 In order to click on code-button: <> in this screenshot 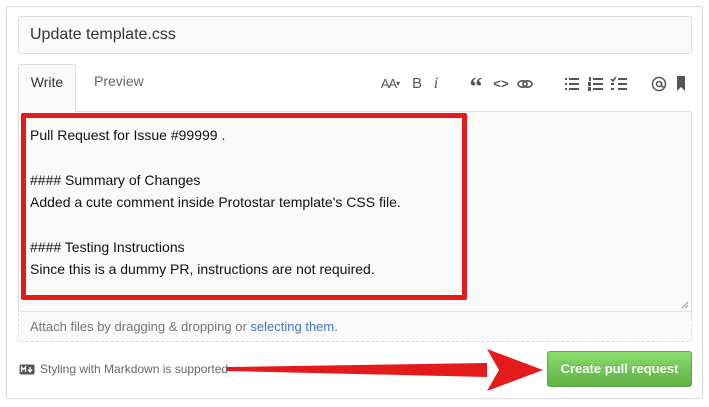, I will do `click(501, 84)`.